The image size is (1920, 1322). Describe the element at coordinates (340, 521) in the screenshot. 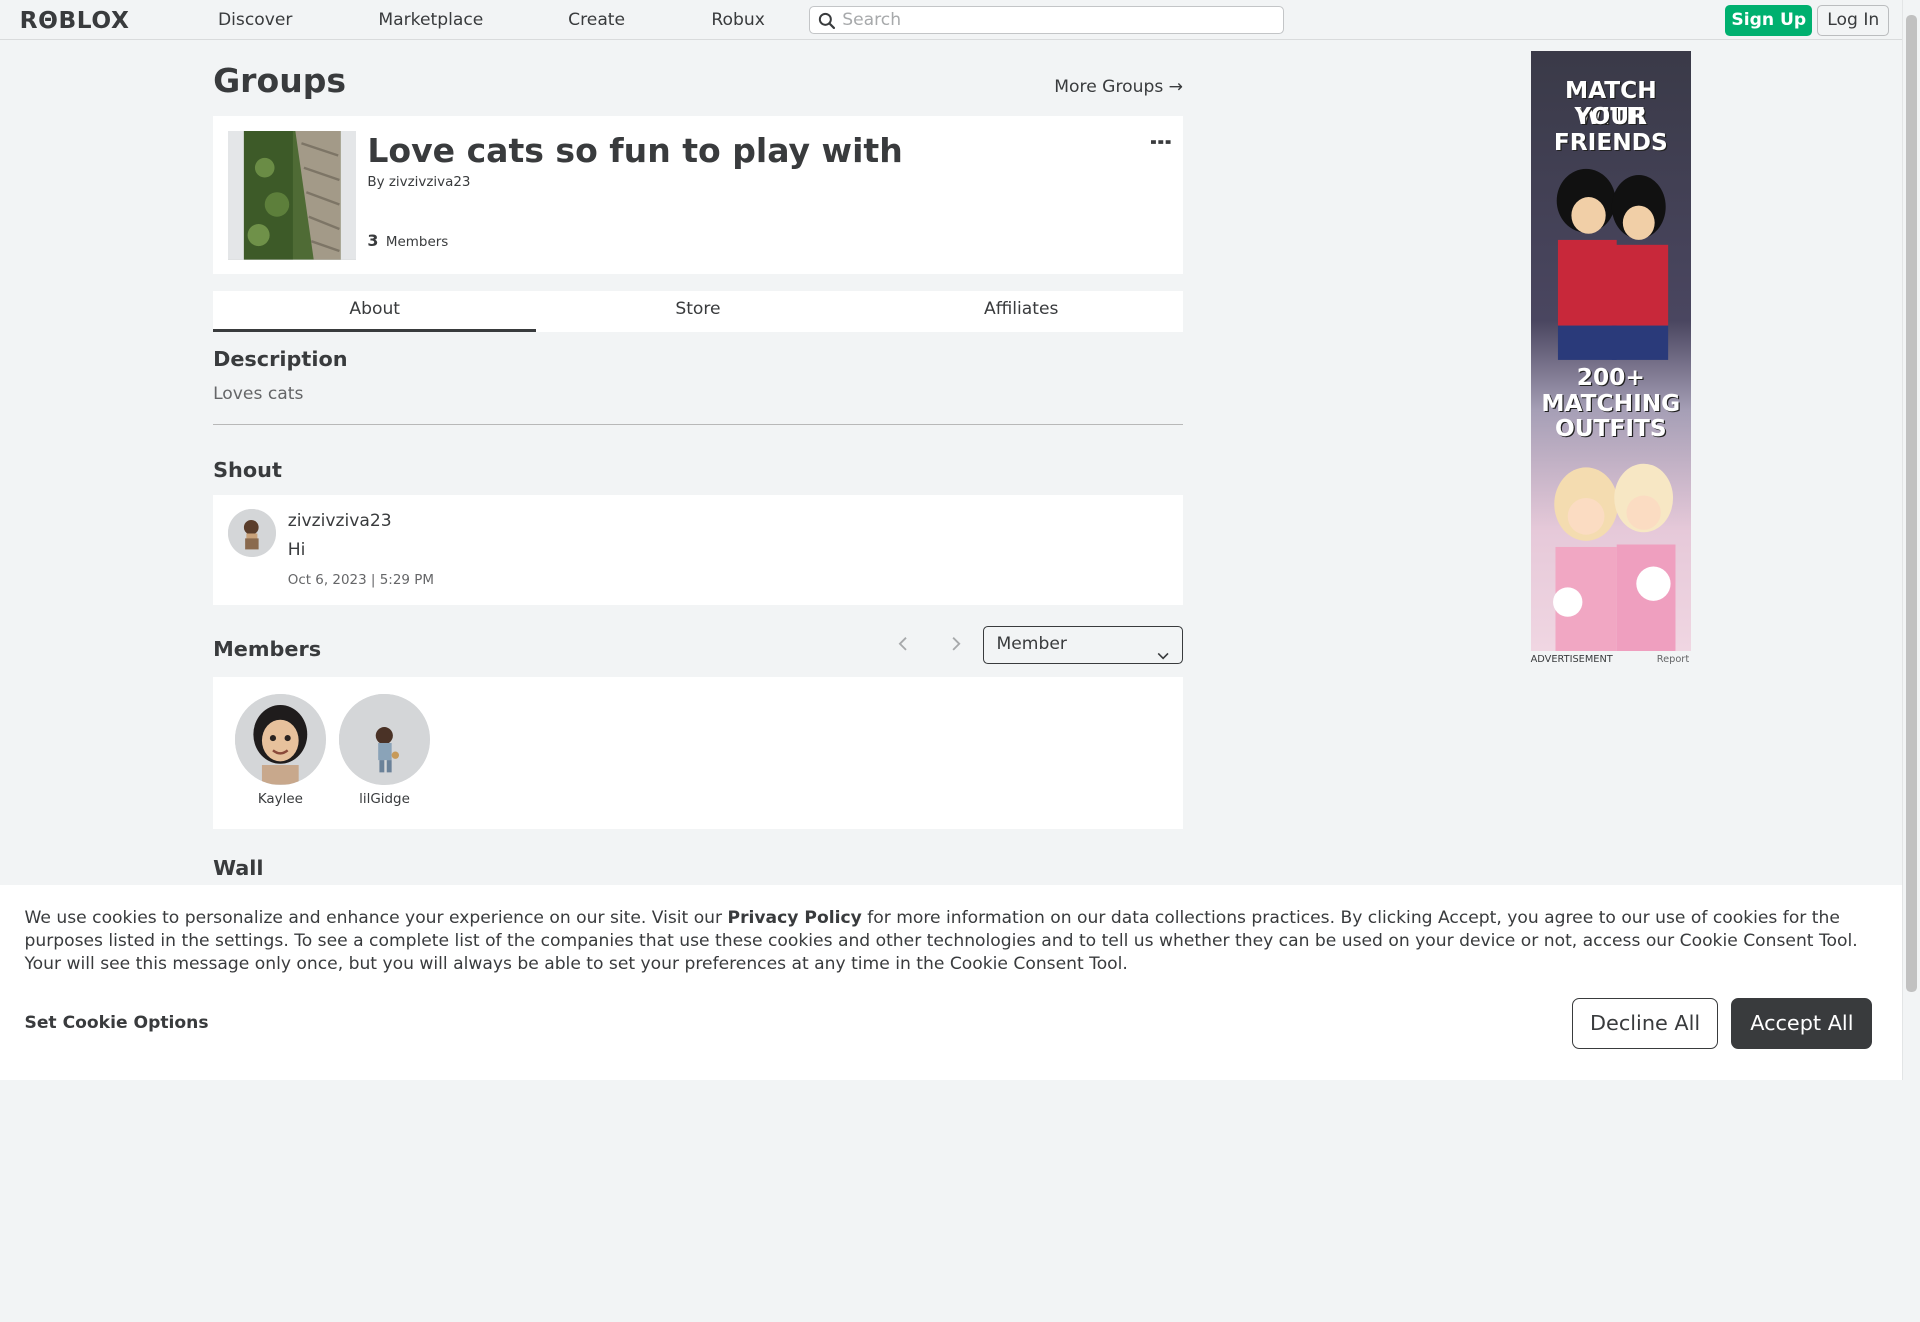

I see `shout-username: zivzivziva23` at that location.